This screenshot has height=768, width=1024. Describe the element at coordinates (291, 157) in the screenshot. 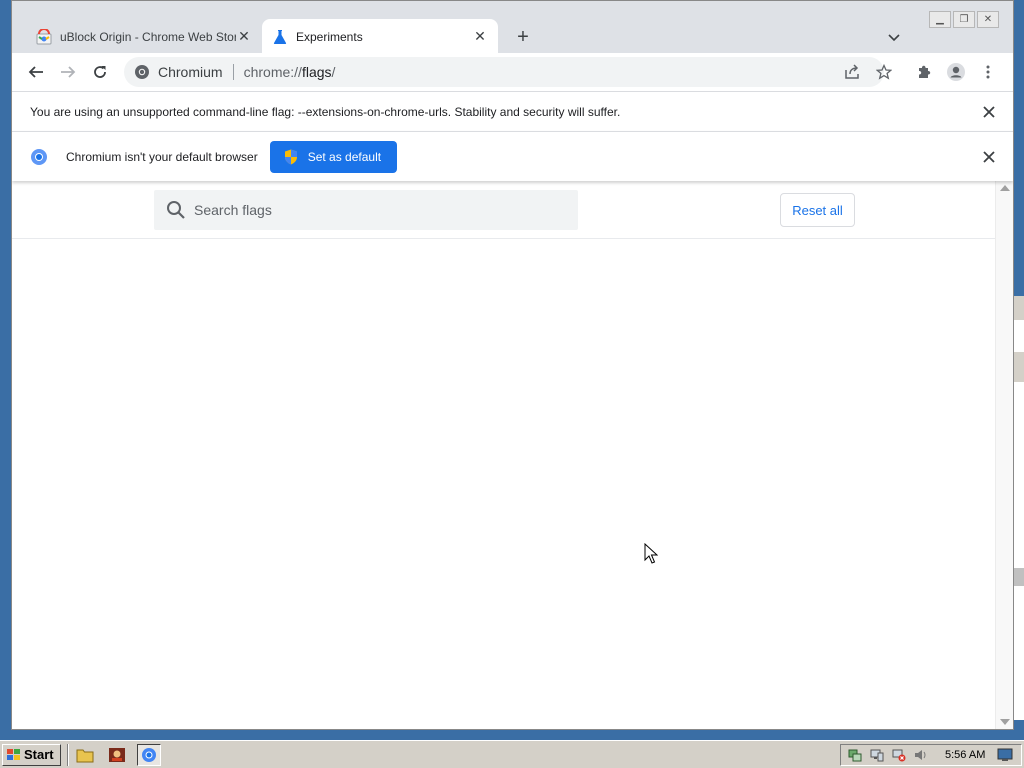

I see `uac-shield-icon` at that location.